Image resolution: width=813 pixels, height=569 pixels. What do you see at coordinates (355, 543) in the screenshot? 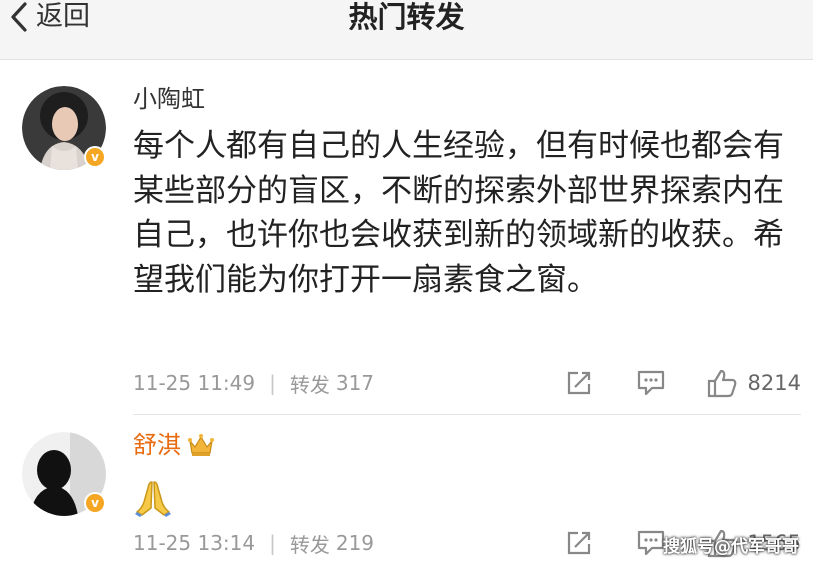
I see `repost-count: 219` at bounding box center [355, 543].